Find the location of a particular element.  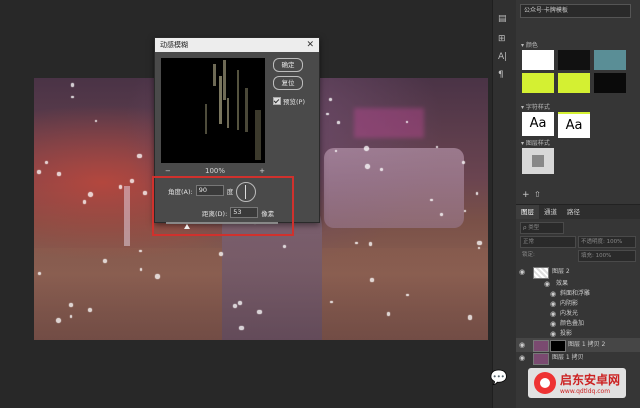

layer-name: 图层 1 拷贝 2 is located at coordinates (587, 344).